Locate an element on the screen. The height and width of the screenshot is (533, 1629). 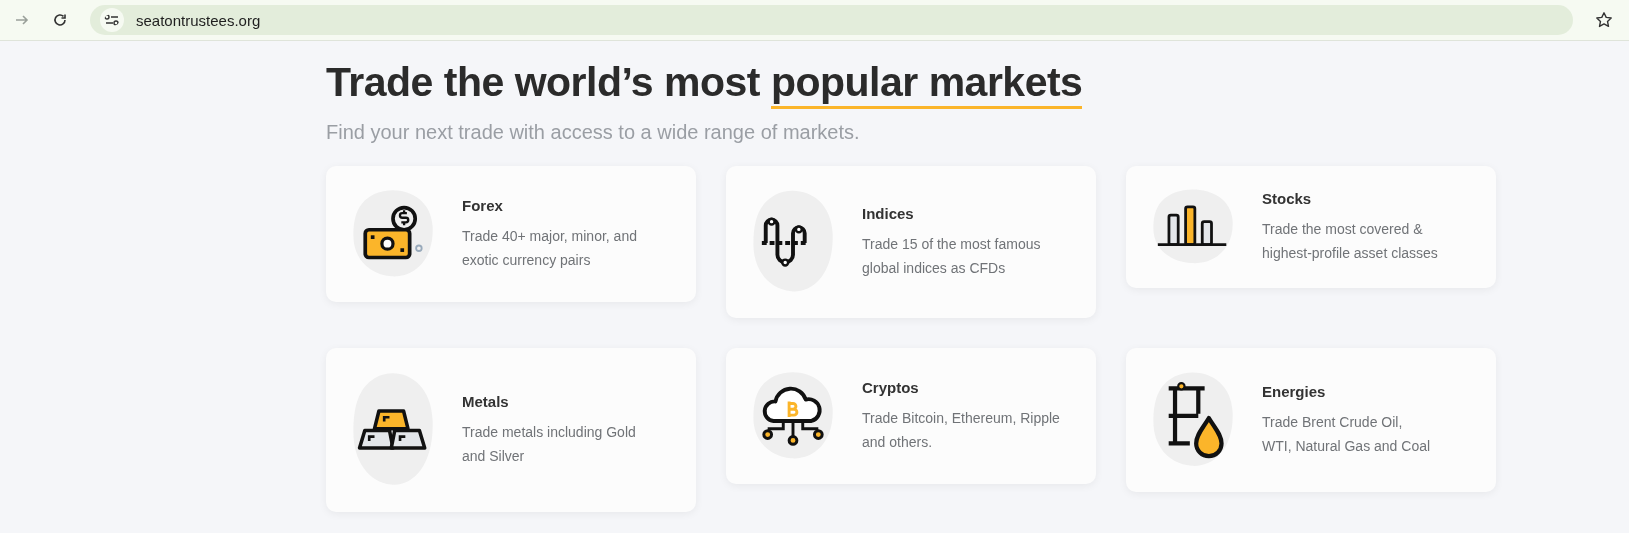
card-description: Trade Brent Crude Oil, WTI, Natural Gas and Coal is located at coordinates (1347, 434).